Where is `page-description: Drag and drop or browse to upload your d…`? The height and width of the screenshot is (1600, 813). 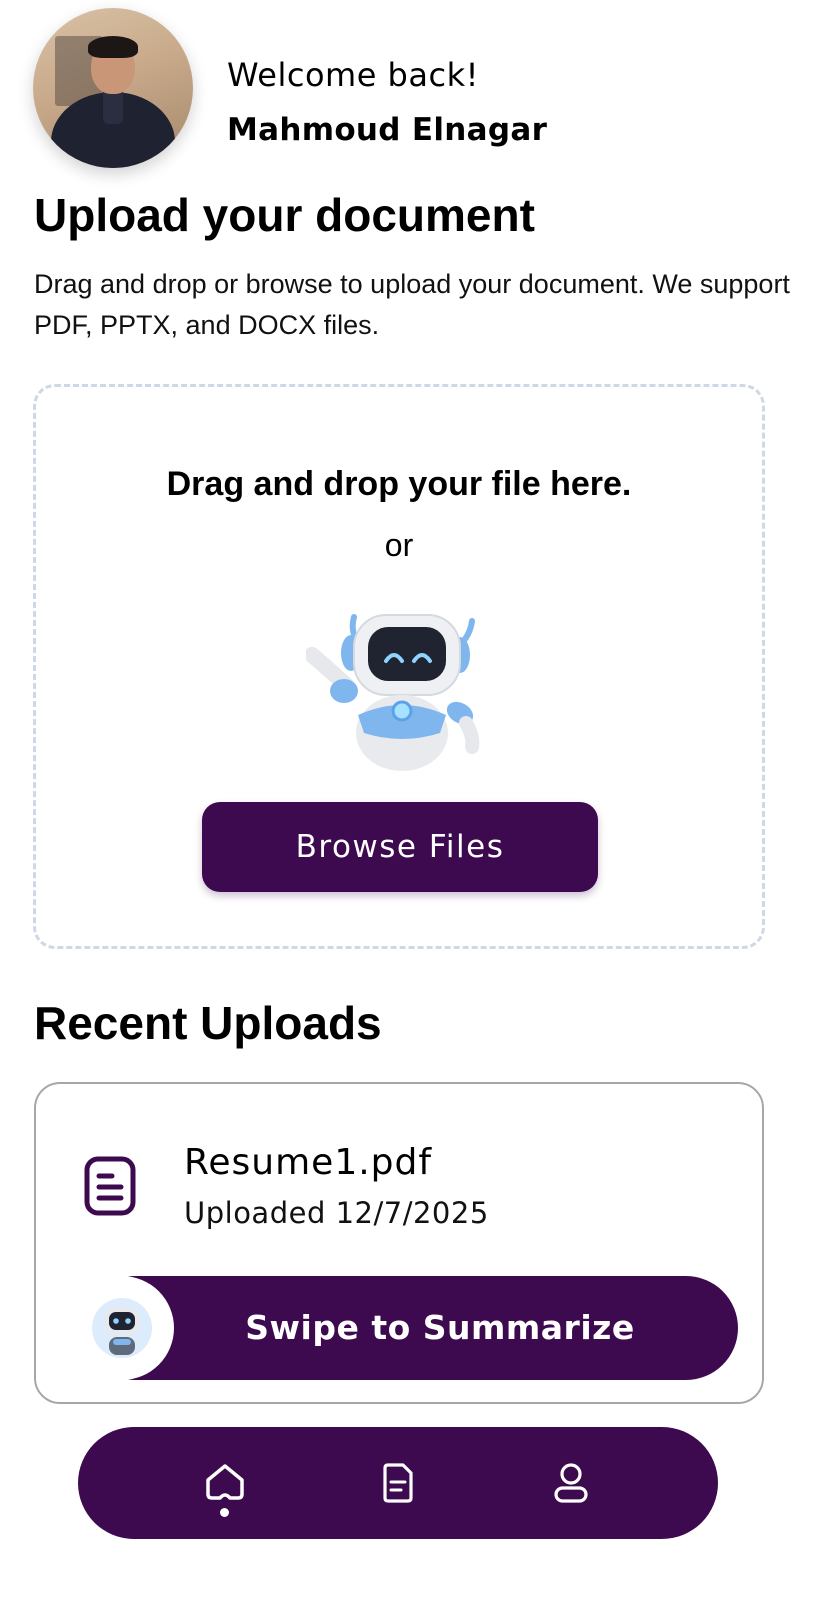 page-description: Drag and drop or browse to upload your d… is located at coordinates (412, 304).